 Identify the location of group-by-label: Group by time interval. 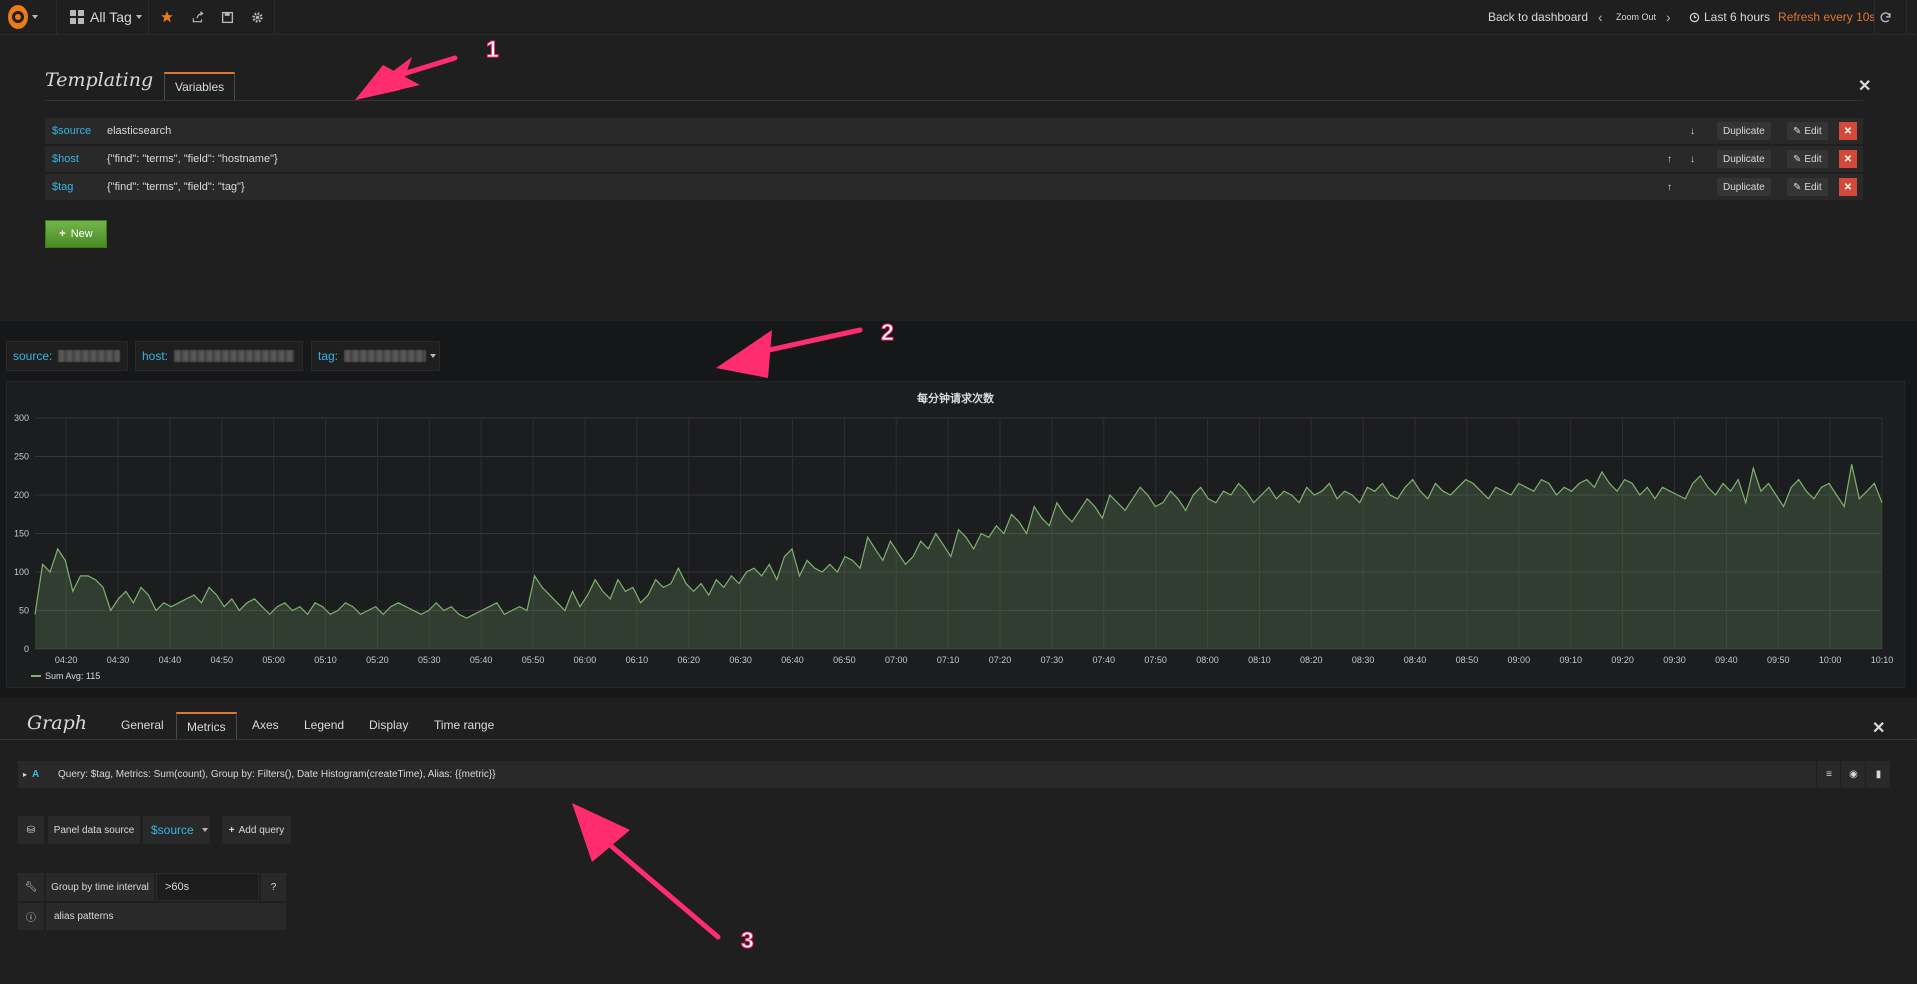
(100, 887).